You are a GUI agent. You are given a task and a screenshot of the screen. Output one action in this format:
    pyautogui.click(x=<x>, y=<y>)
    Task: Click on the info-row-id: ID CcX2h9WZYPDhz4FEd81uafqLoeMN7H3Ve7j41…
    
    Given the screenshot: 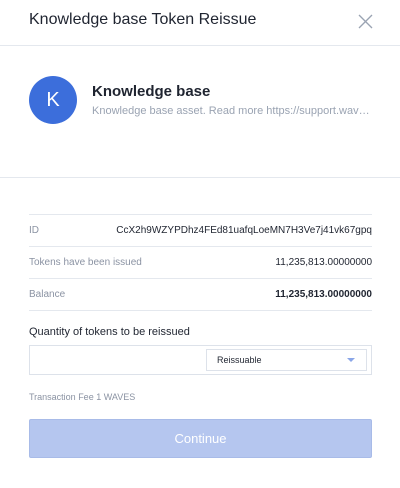 What is the action you would take?
    pyautogui.click(x=200, y=231)
    